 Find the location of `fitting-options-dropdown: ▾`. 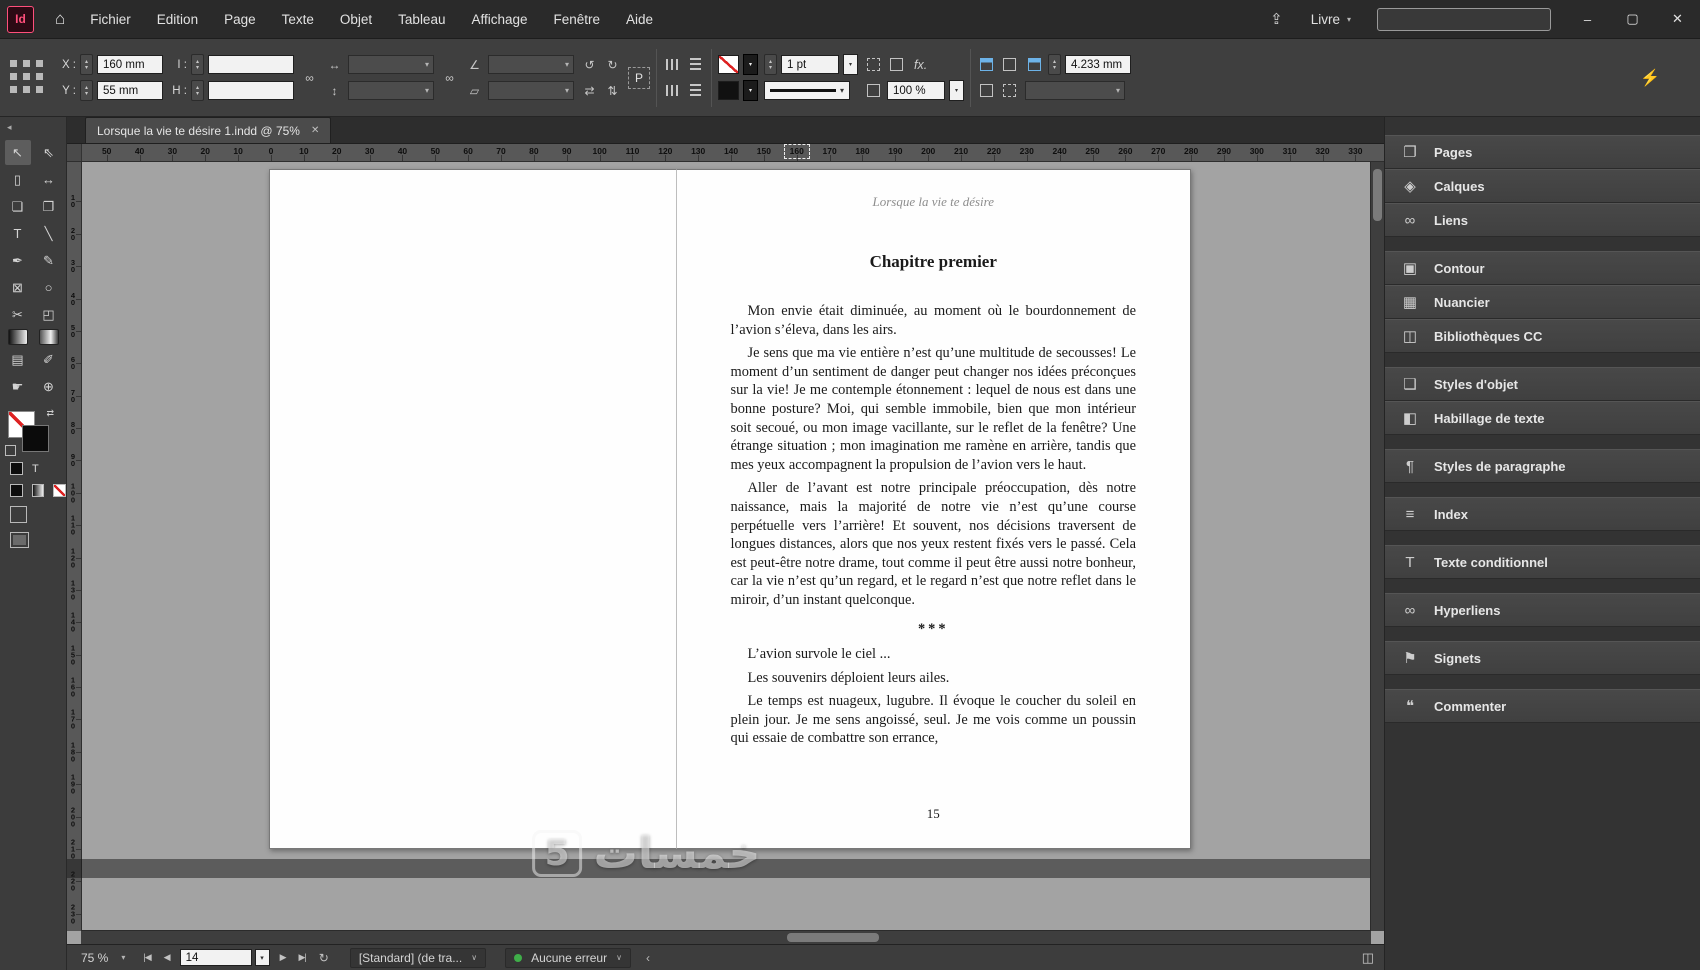

fitting-options-dropdown: ▾ is located at coordinates (1075, 90).